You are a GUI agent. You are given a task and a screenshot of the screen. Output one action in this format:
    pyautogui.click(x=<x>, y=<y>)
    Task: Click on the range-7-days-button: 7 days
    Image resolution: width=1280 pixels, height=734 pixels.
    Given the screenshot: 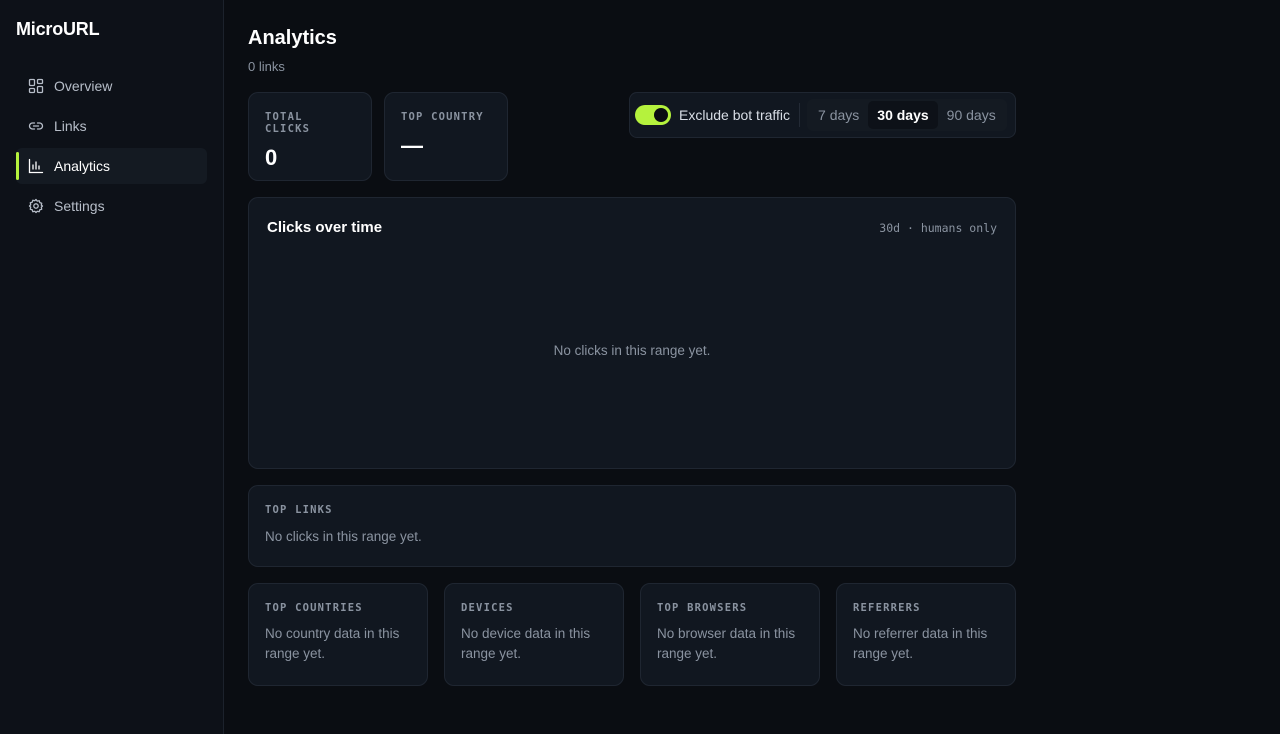 What is the action you would take?
    pyautogui.click(x=838, y=115)
    